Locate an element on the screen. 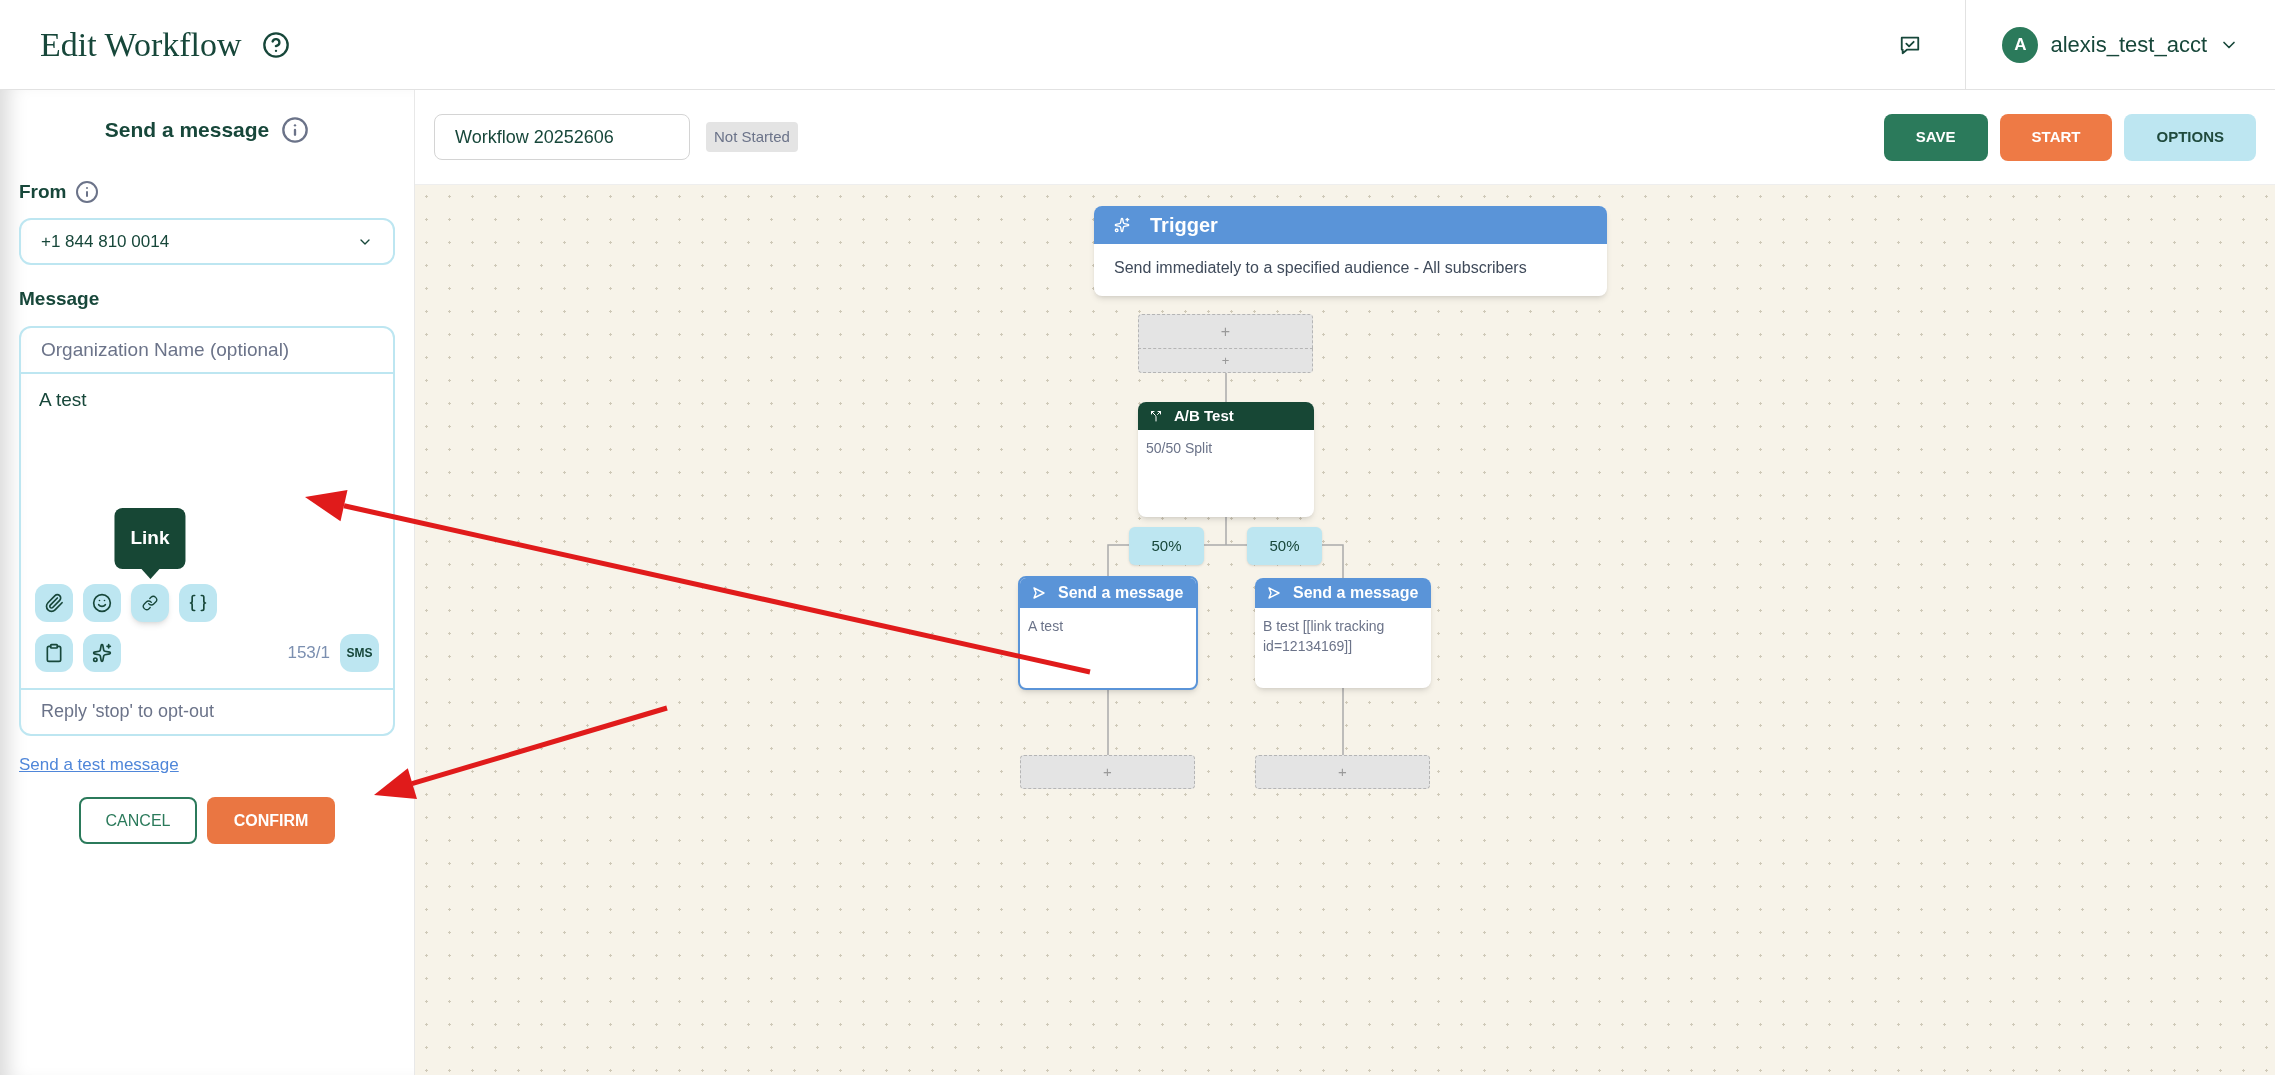  link-button is located at coordinates (150, 602).